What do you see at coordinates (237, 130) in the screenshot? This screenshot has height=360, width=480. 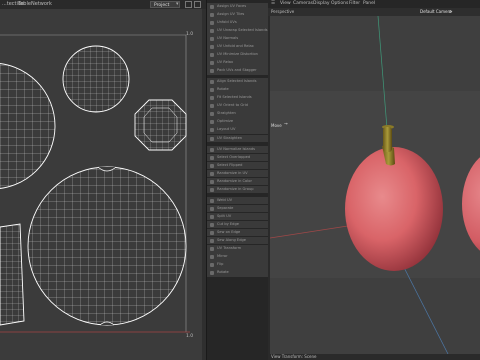 I see `command-item: Layout UV` at bounding box center [237, 130].